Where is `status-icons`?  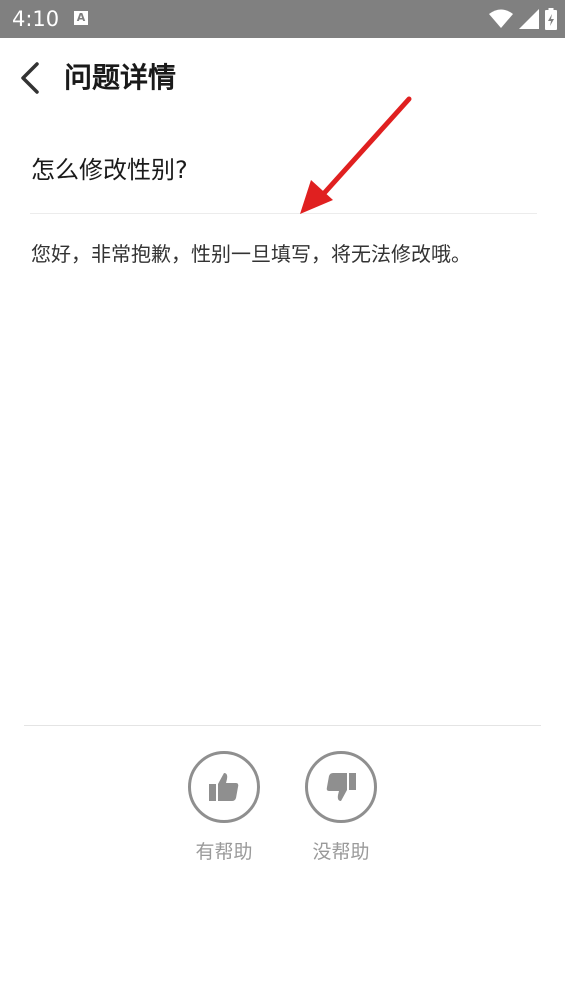 status-icons is located at coordinates (523, 19).